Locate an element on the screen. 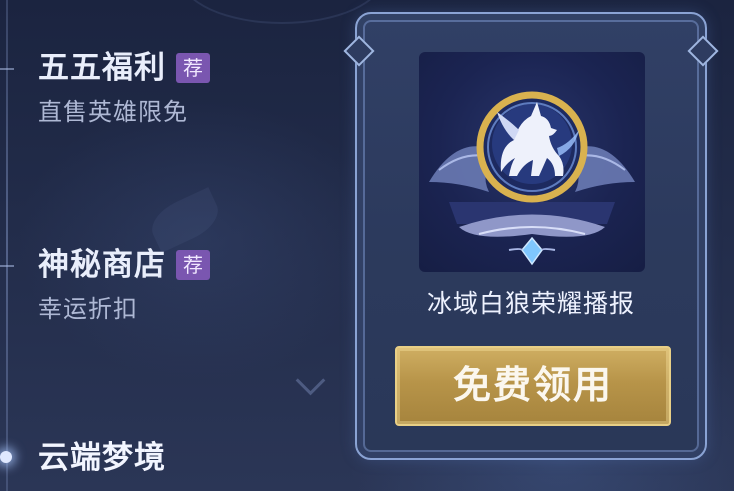  menu-item-cloud-dreamland: 云端梦境 is located at coordinates (102, 458).